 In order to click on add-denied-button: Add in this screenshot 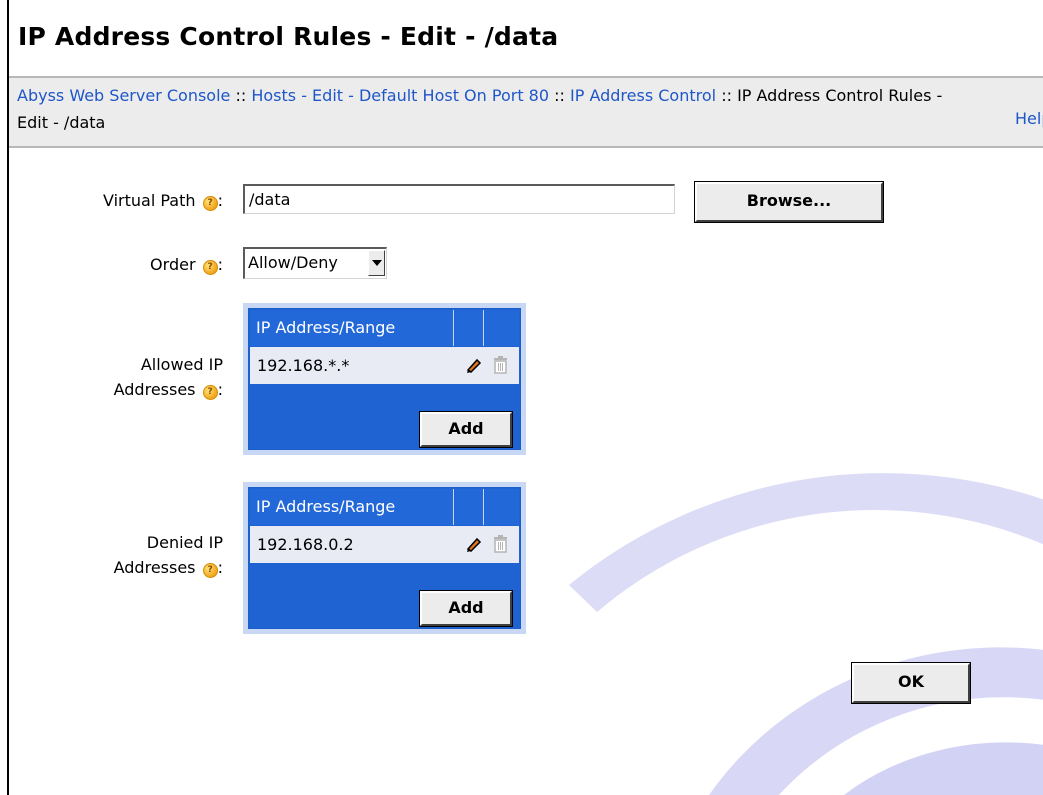, I will do `click(466, 608)`.